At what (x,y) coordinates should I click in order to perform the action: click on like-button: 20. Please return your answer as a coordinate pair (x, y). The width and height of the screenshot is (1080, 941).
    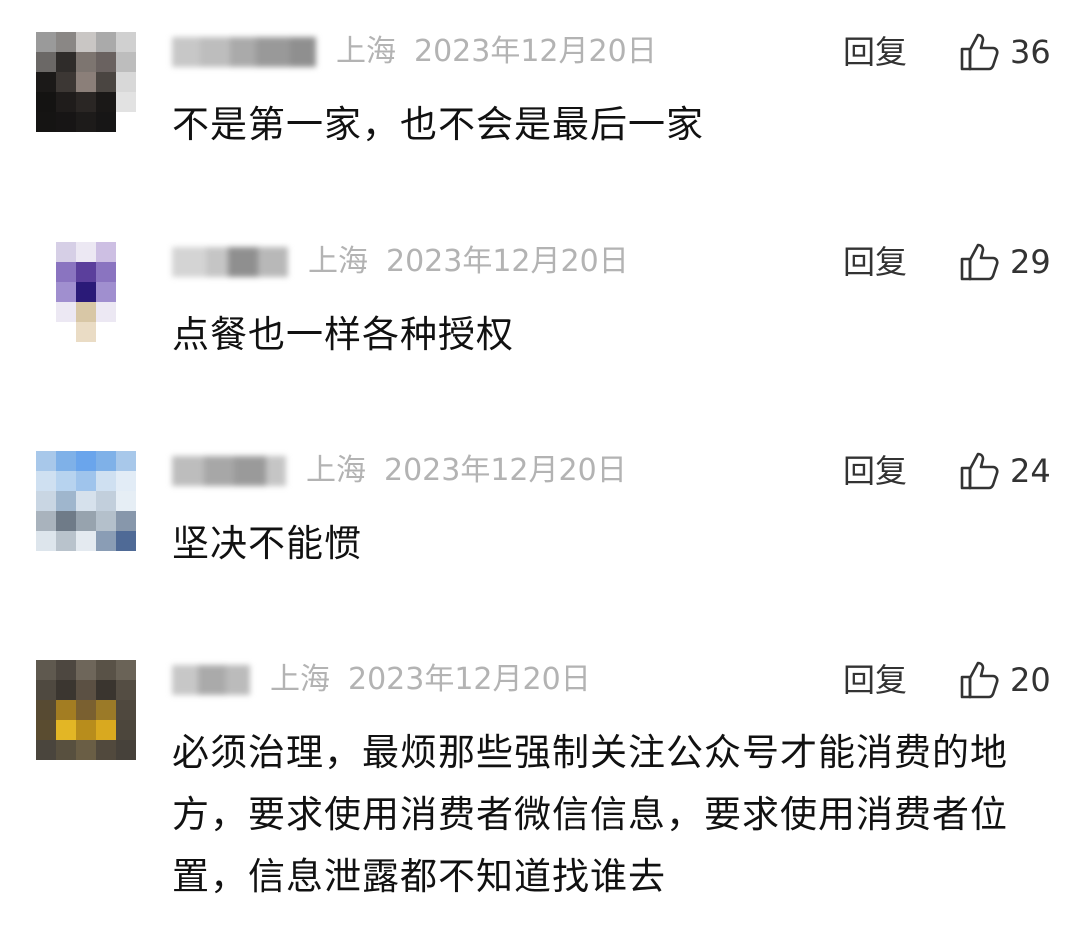
    Looking at the image, I should click on (1004, 680).